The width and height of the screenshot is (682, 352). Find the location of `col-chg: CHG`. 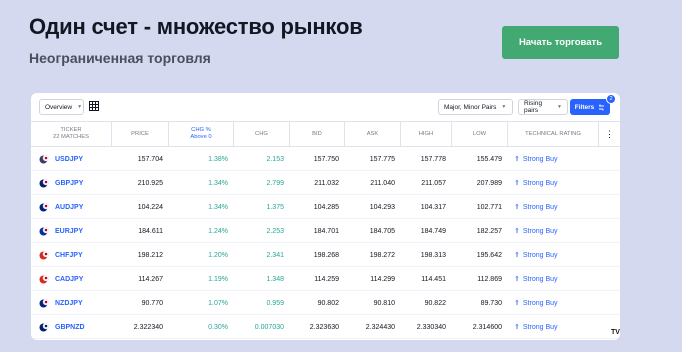

col-chg: CHG is located at coordinates (262, 134).